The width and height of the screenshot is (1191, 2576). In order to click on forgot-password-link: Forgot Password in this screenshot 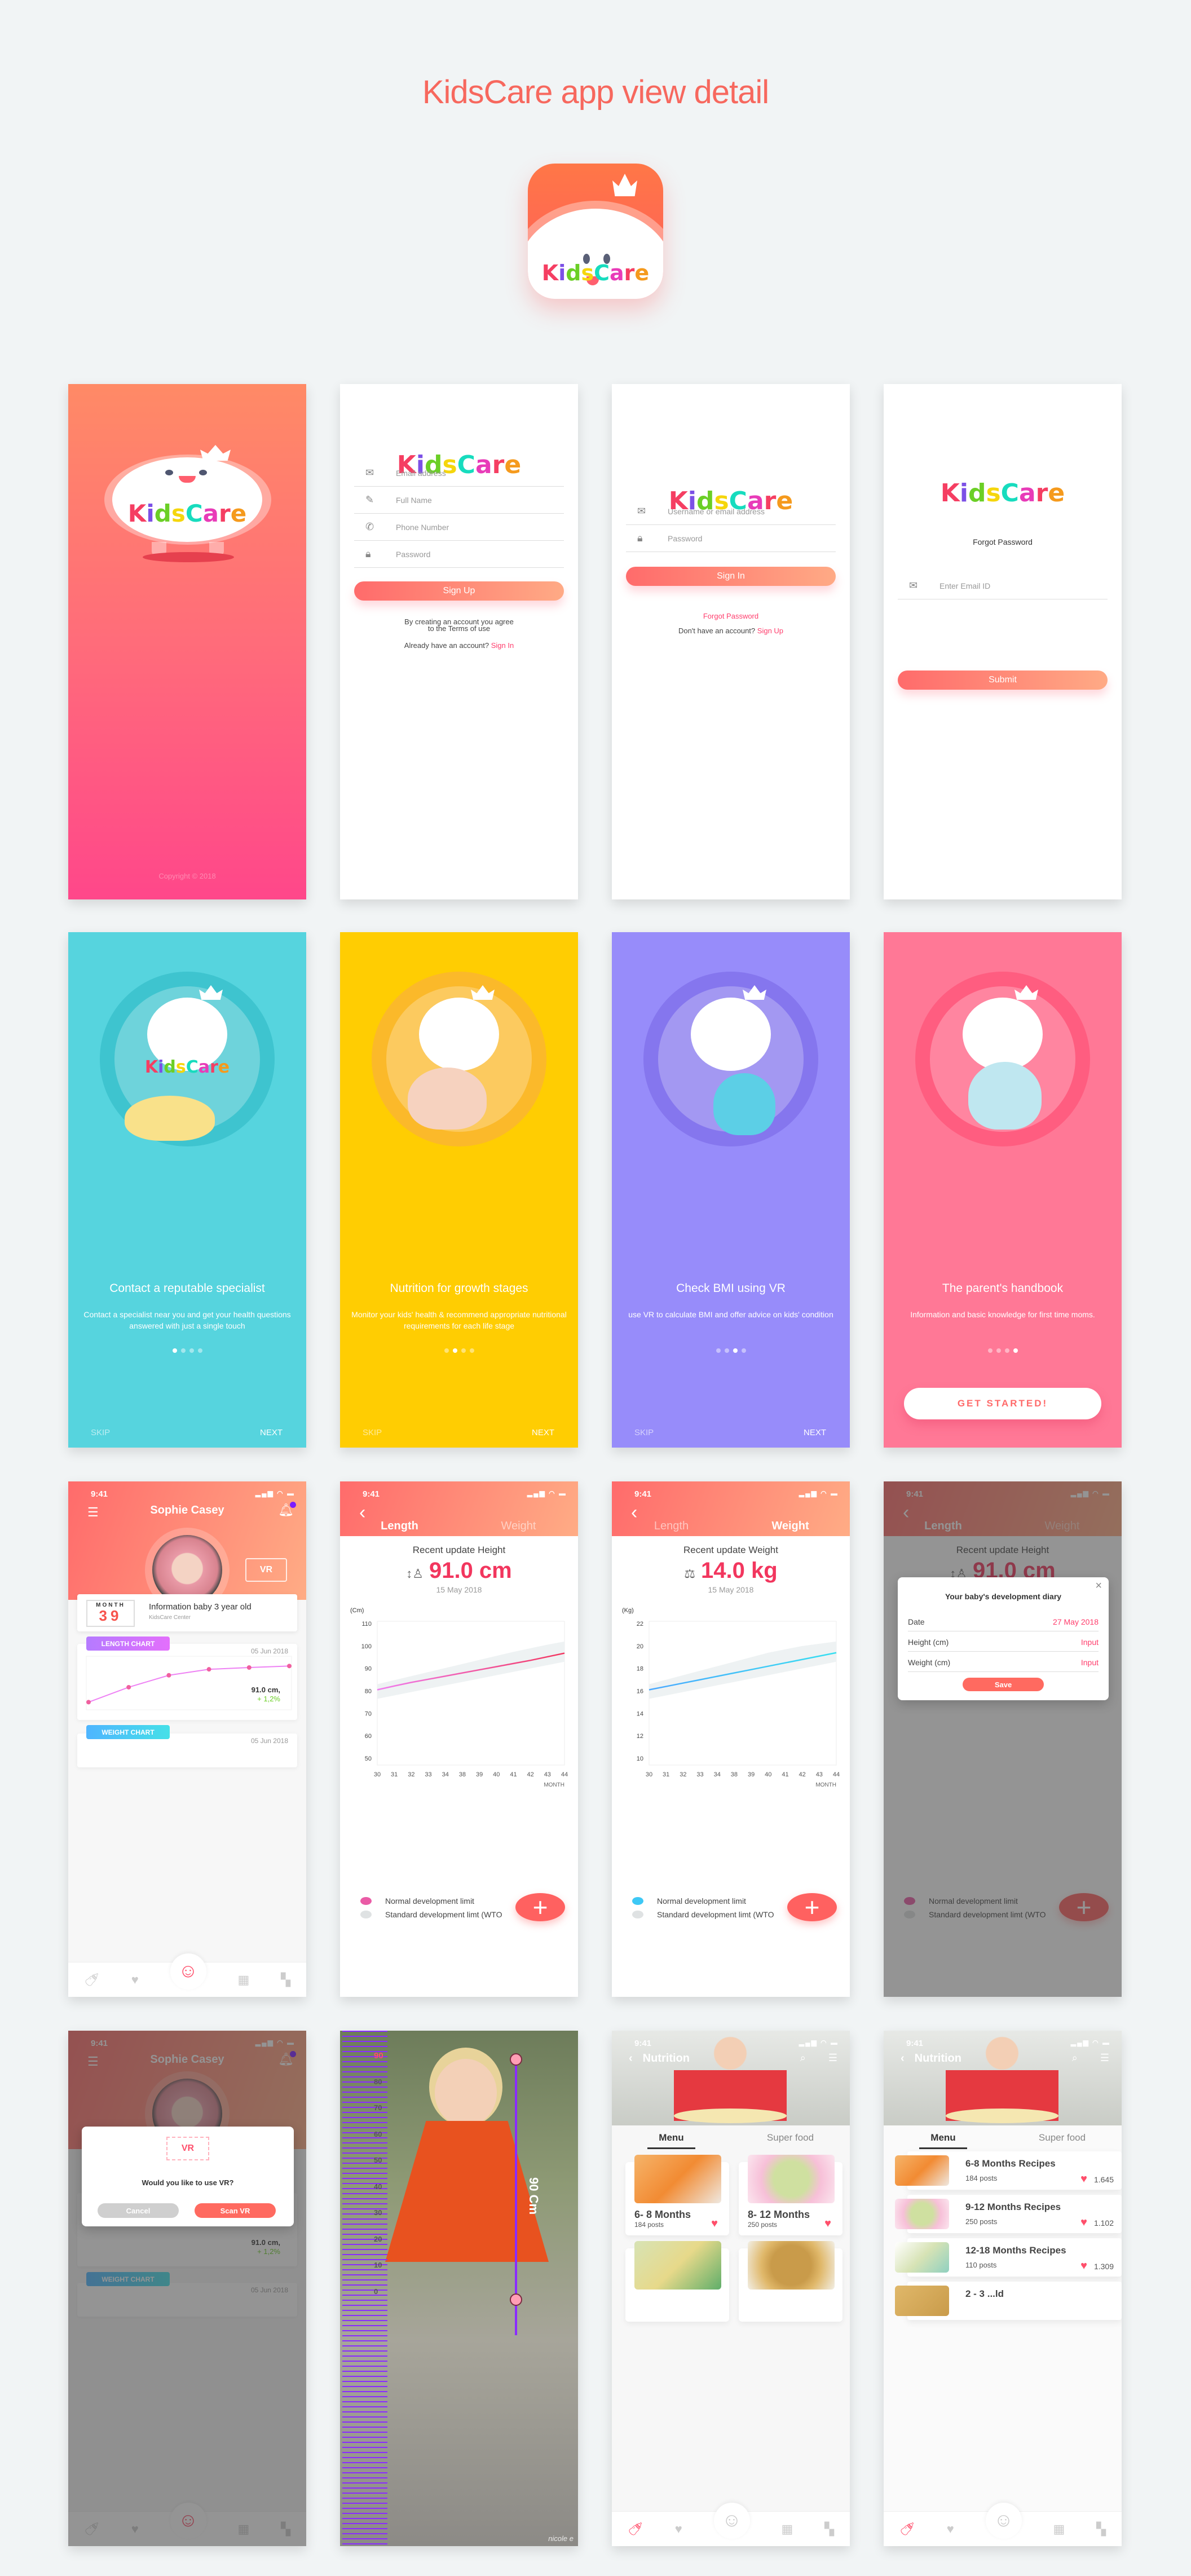, I will do `click(731, 616)`.